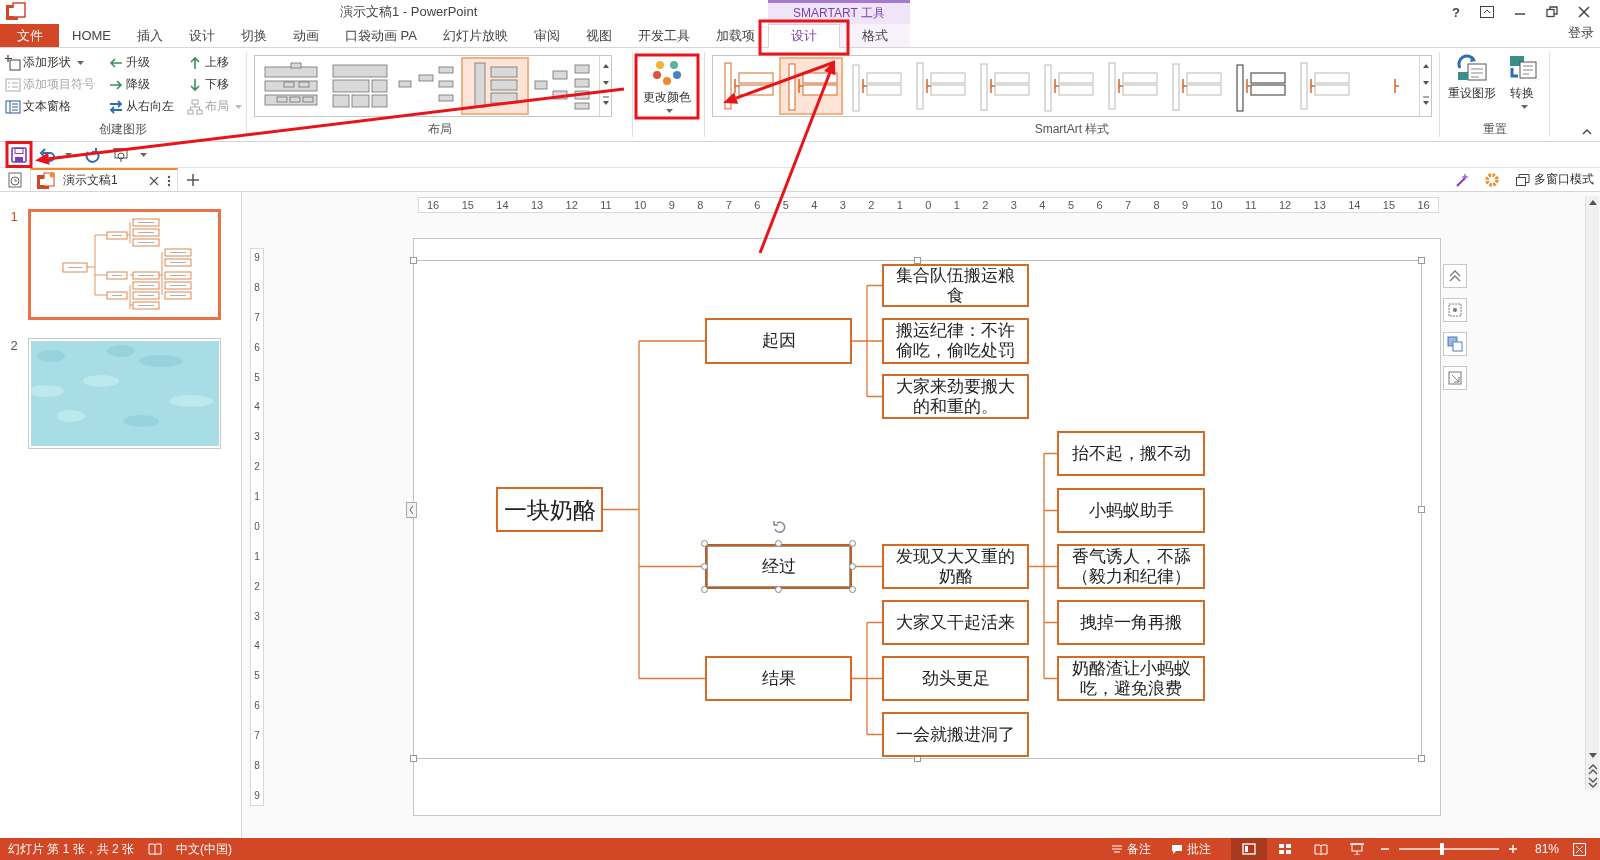 Image resolution: width=1600 pixels, height=860 pixels. What do you see at coordinates (1190, 849) in the screenshot?
I see `comments-button: 批注` at bounding box center [1190, 849].